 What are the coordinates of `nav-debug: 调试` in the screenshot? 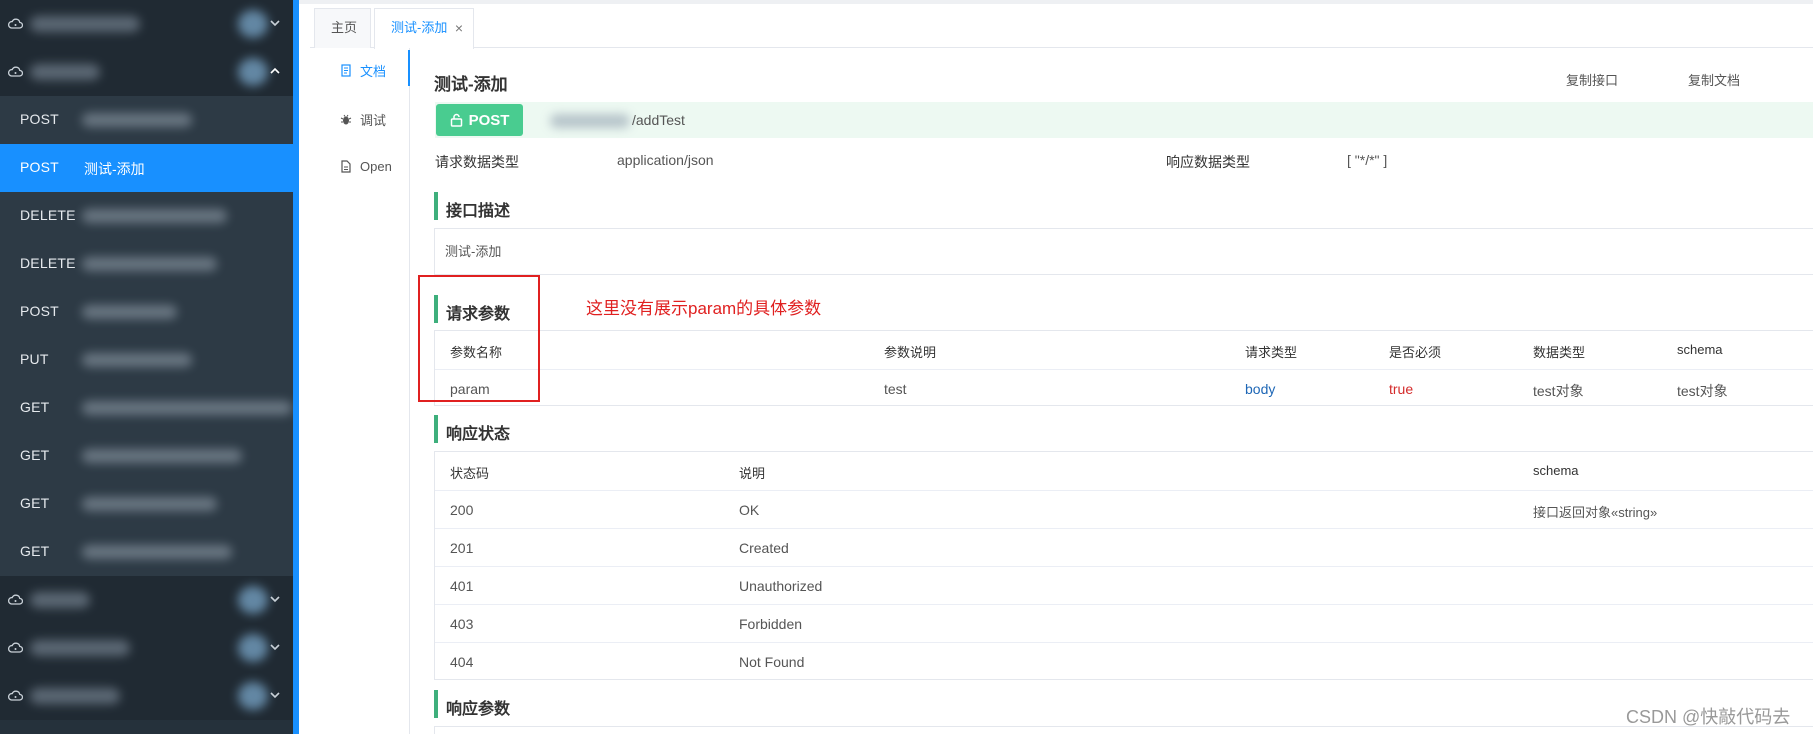 It's located at (363, 119).